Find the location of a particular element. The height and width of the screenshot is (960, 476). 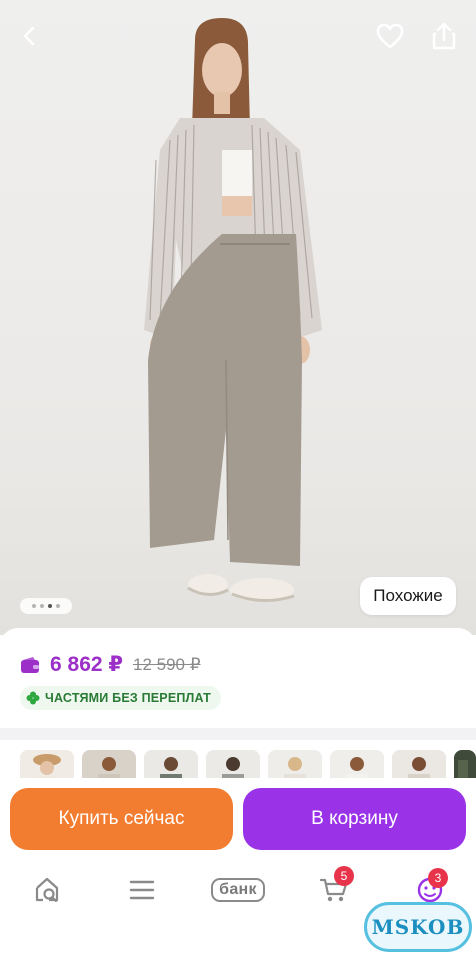

nav-home is located at coordinates (48, 890).